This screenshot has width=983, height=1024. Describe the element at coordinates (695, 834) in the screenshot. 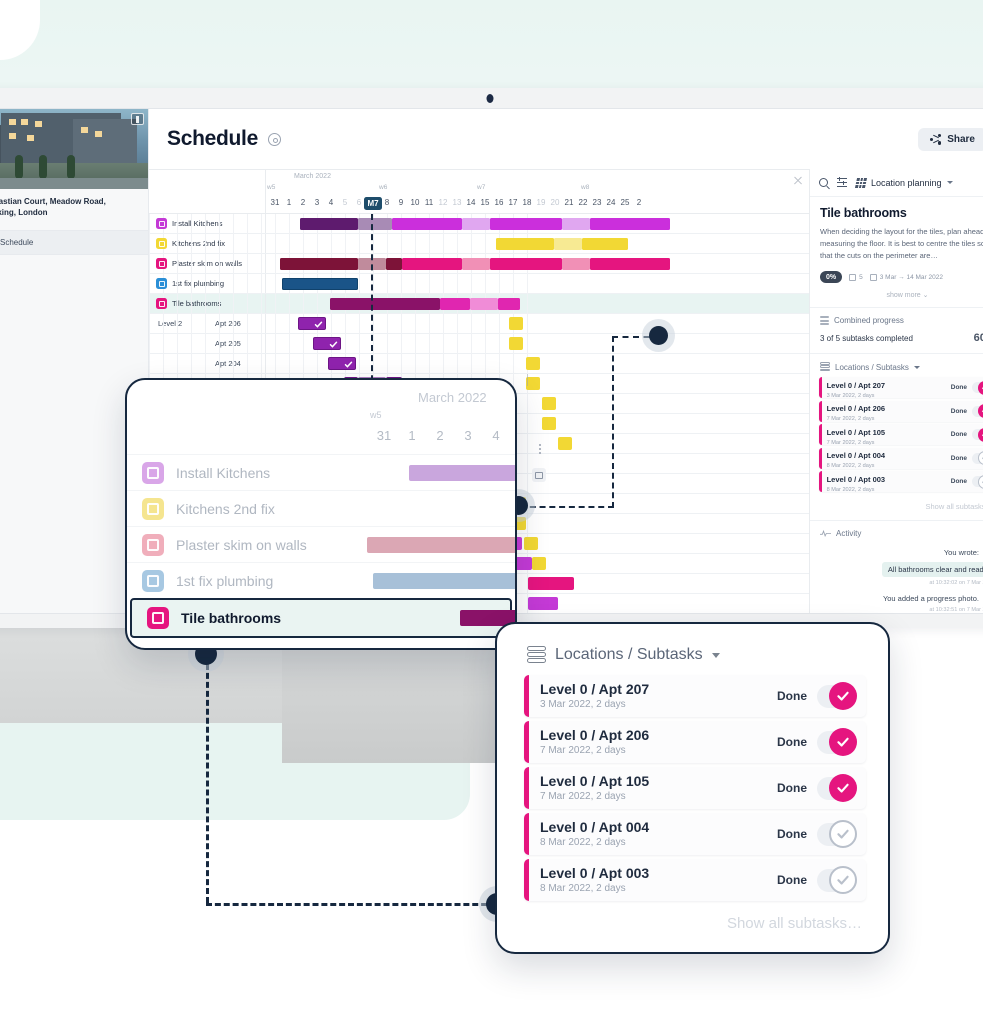

I see `callout-subtask-row: Level 0 / Apt 004 8 Mar 2022, 2 days Done` at that location.